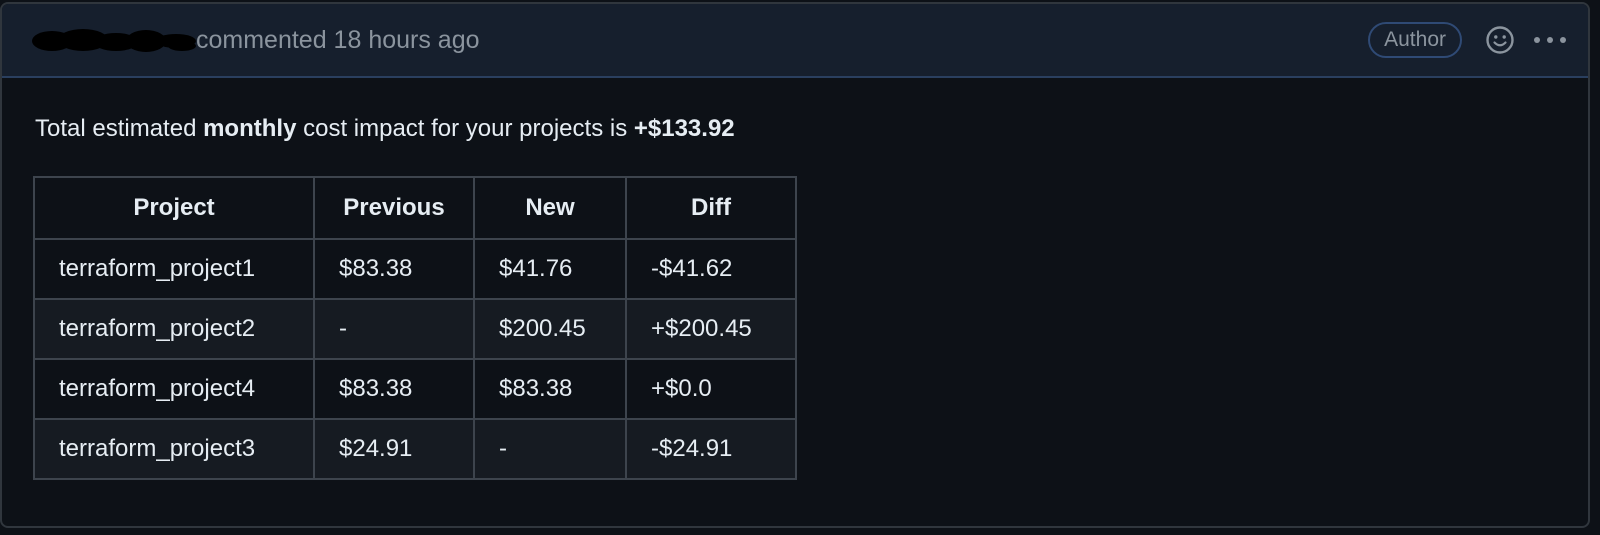  What do you see at coordinates (1550, 40) in the screenshot?
I see `kebab-menu-icon` at bounding box center [1550, 40].